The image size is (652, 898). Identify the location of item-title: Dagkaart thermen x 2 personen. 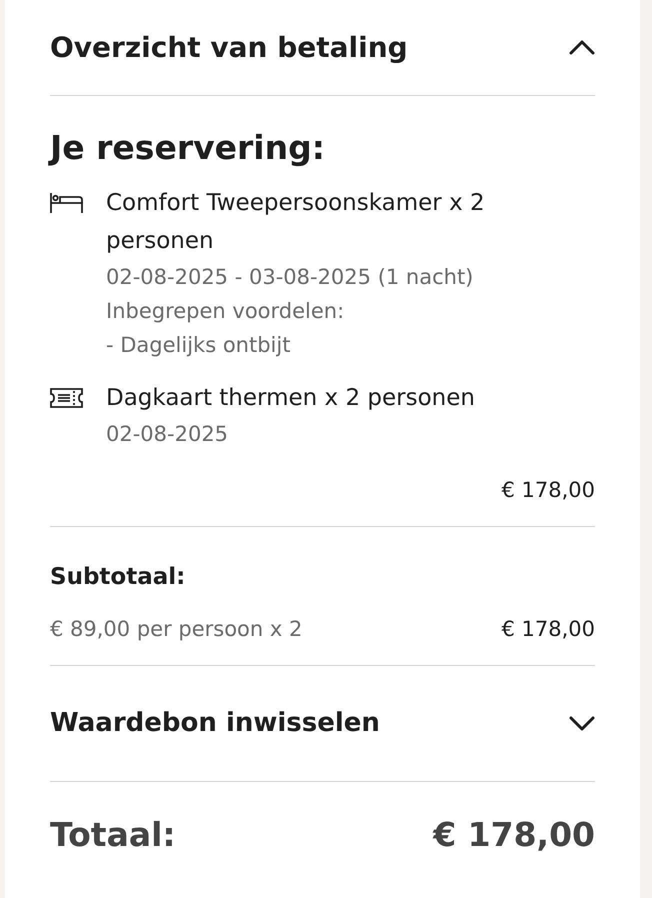
(290, 398).